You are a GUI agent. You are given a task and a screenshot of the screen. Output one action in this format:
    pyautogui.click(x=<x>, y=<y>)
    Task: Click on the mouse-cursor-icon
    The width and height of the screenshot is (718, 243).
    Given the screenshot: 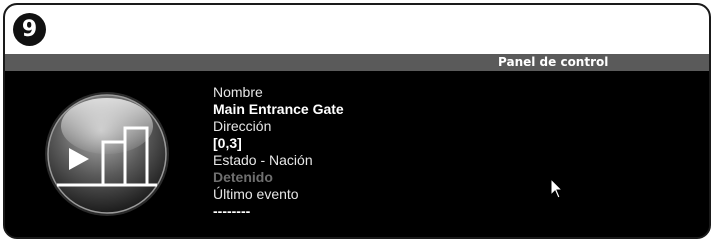 What is the action you would take?
    pyautogui.click(x=557, y=188)
    